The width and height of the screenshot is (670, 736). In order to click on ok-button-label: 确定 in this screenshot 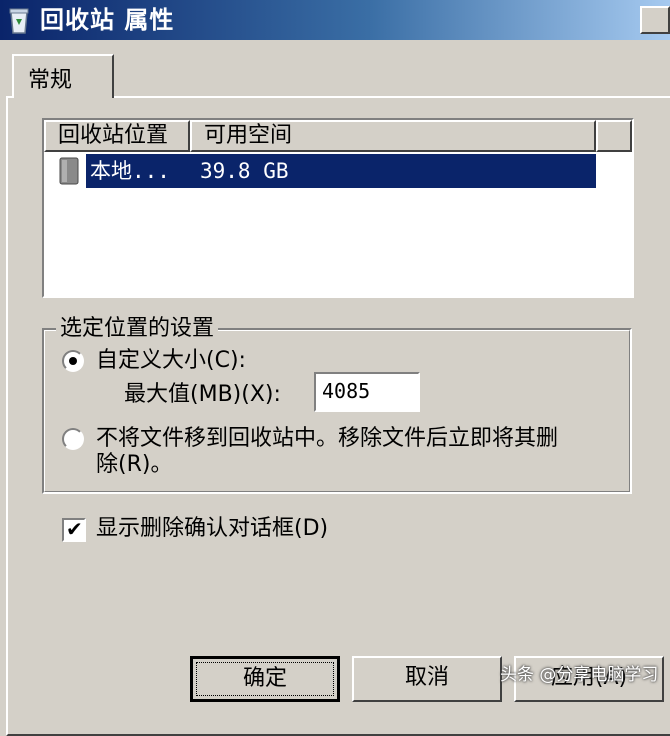, I will do `click(265, 679)`.